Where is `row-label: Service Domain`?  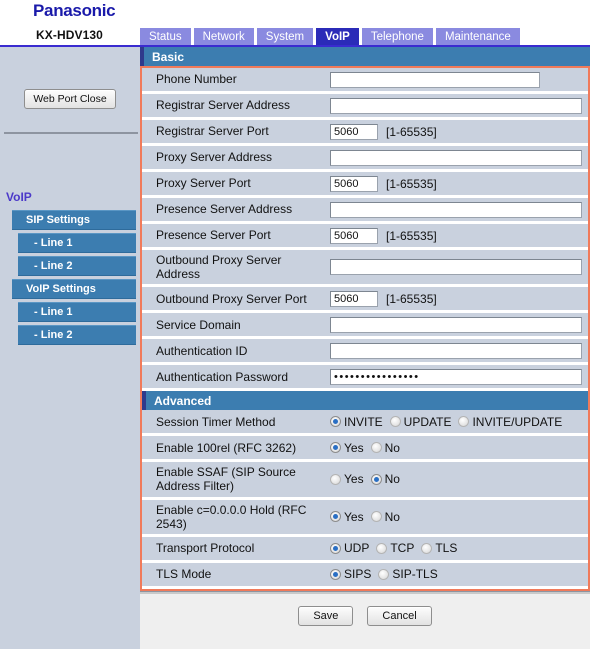
row-label: Service Domain is located at coordinates (234, 326).